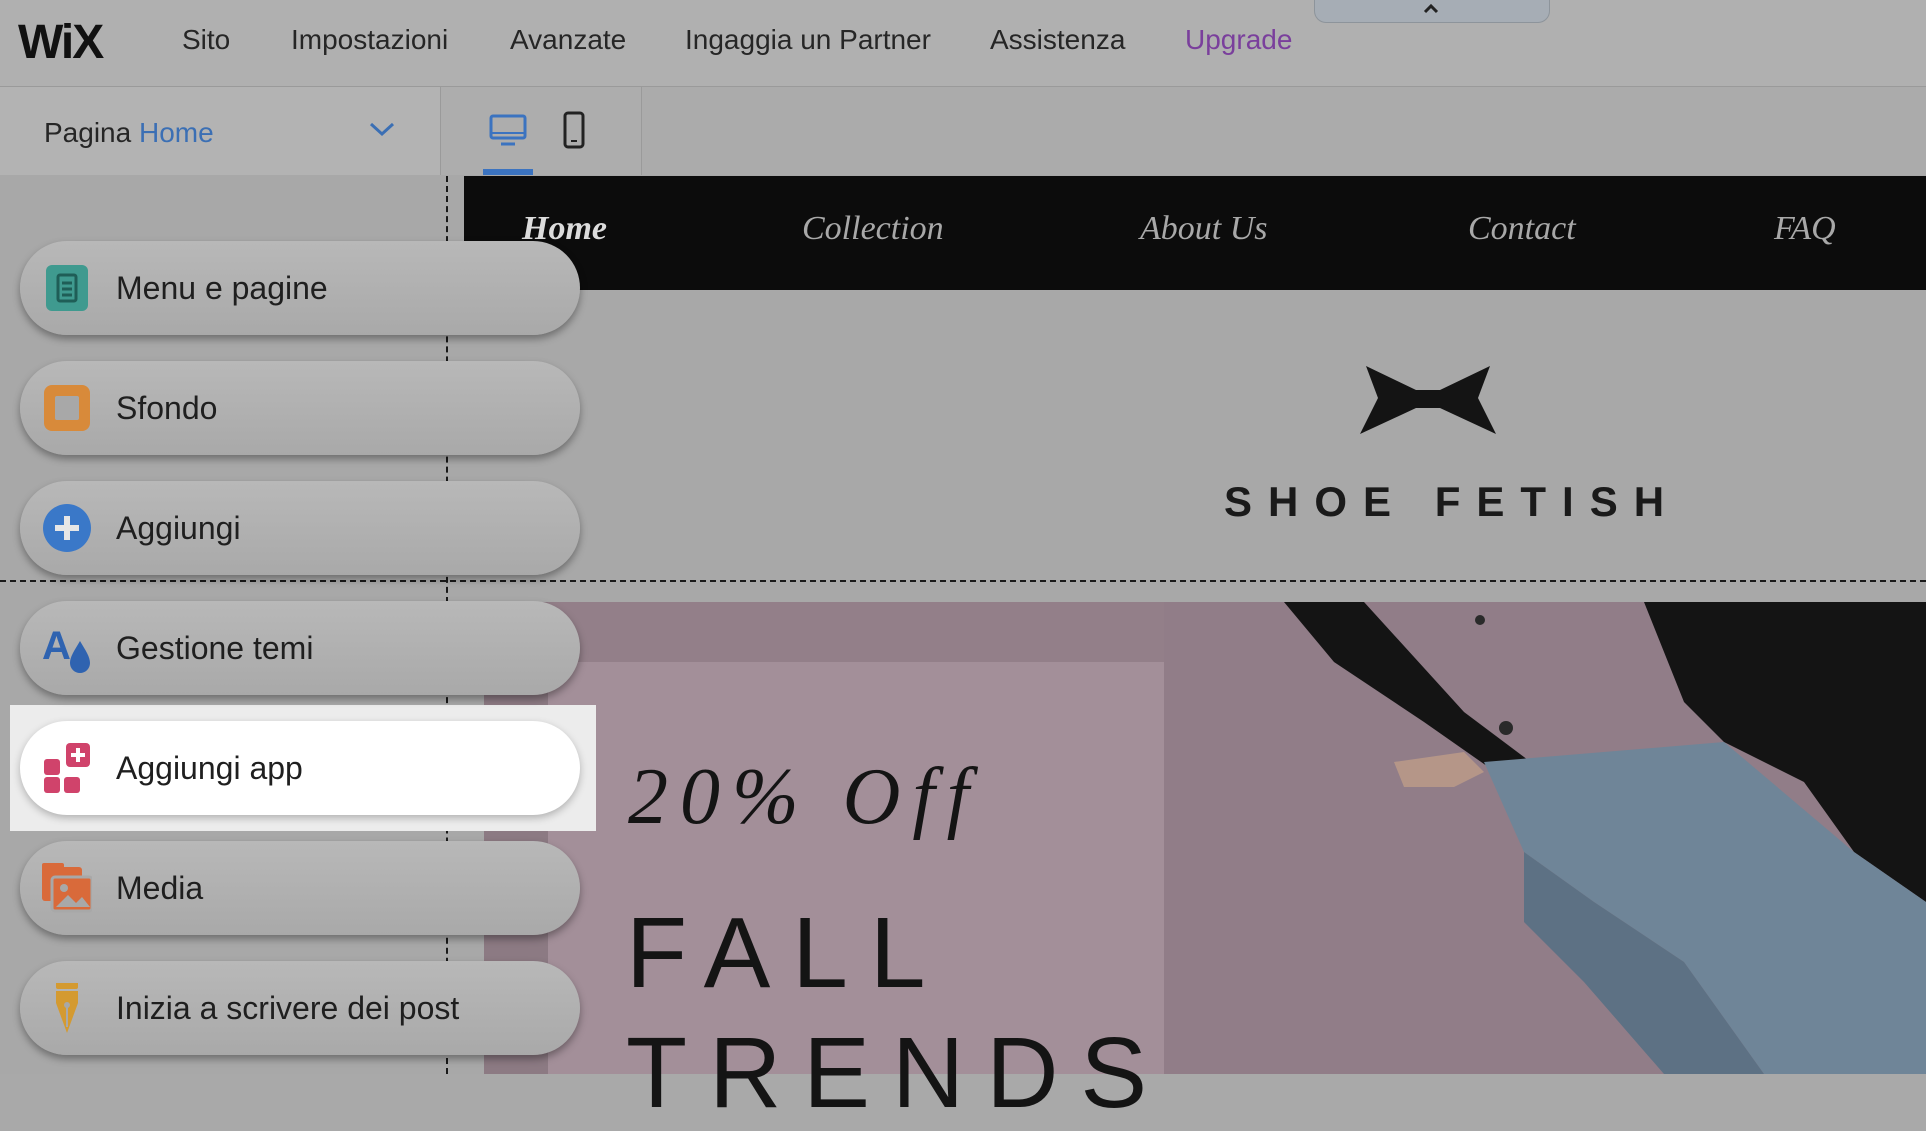 The image size is (1926, 1131). Describe the element at coordinates (56, 646) in the screenshot. I see `svg-text: A` at that location.